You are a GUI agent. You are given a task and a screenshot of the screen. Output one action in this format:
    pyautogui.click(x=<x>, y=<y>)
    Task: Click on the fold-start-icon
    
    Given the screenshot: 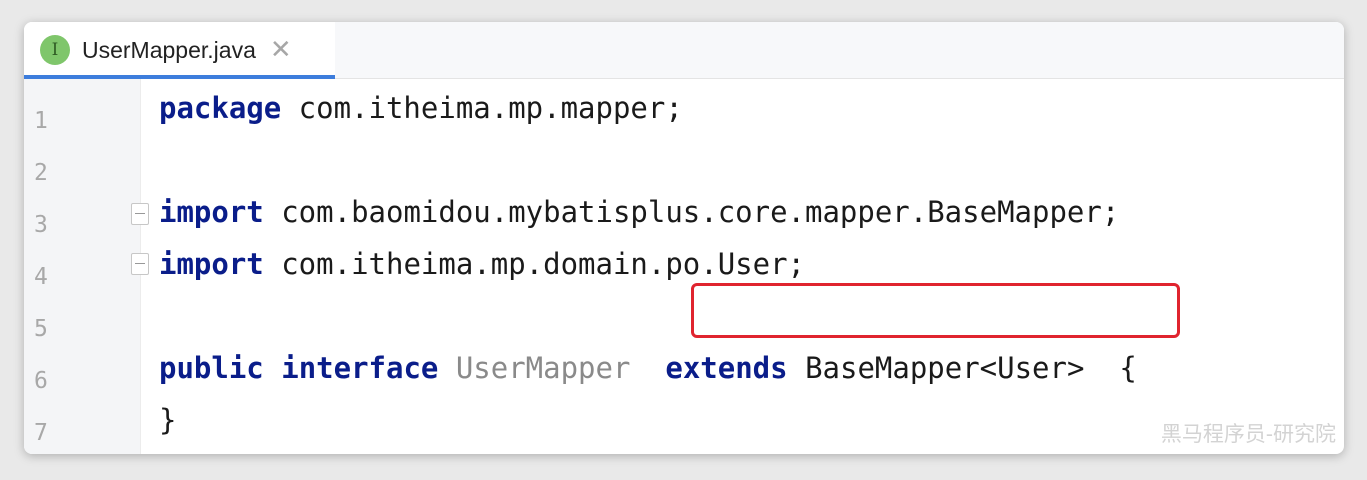 What is the action you would take?
    pyautogui.click(x=140, y=214)
    